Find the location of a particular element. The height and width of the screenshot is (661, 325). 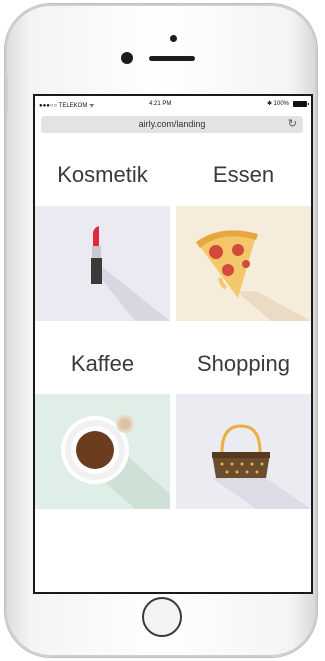

url-text: airly.com/landing is located at coordinates (172, 124).